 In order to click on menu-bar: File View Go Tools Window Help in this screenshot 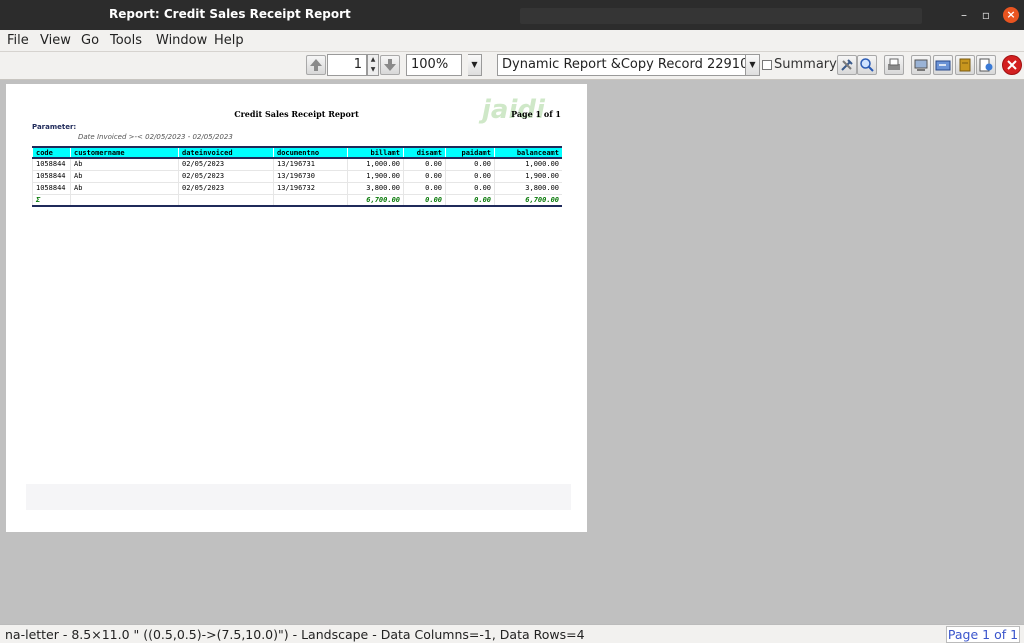, I will do `click(512, 41)`.